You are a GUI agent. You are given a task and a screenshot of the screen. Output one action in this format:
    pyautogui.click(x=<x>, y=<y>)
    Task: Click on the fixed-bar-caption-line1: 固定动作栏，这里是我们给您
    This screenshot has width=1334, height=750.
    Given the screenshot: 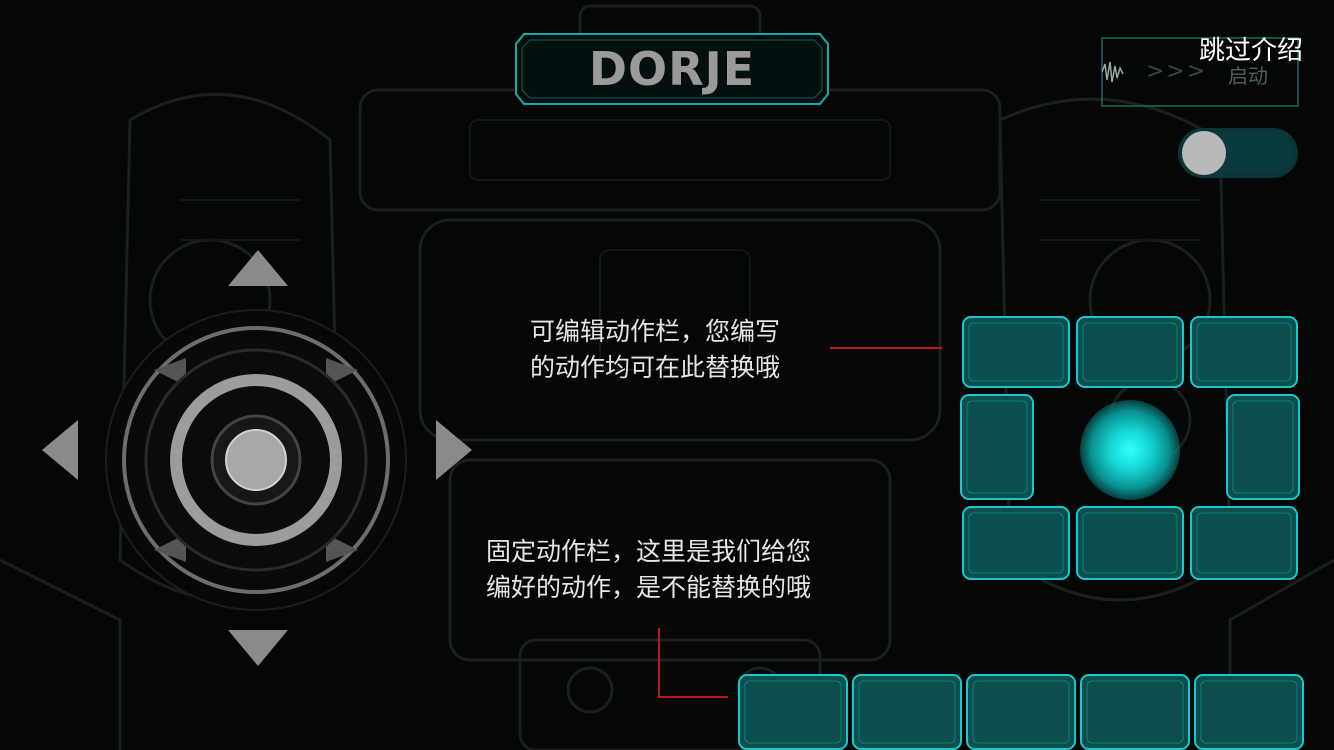 What is the action you would take?
    pyautogui.click(x=649, y=551)
    